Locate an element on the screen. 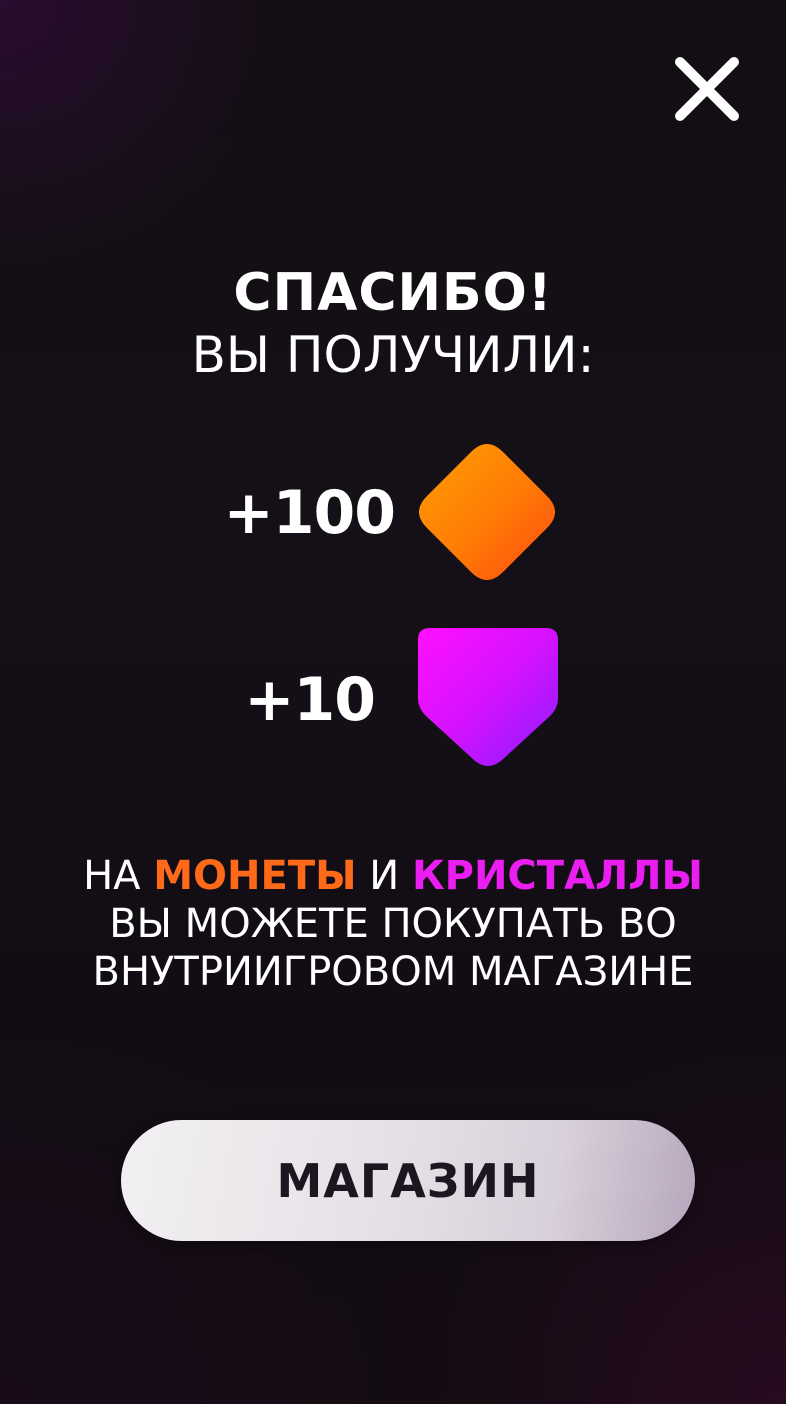  crystals-reward-amount: +10 is located at coordinates (310, 700).